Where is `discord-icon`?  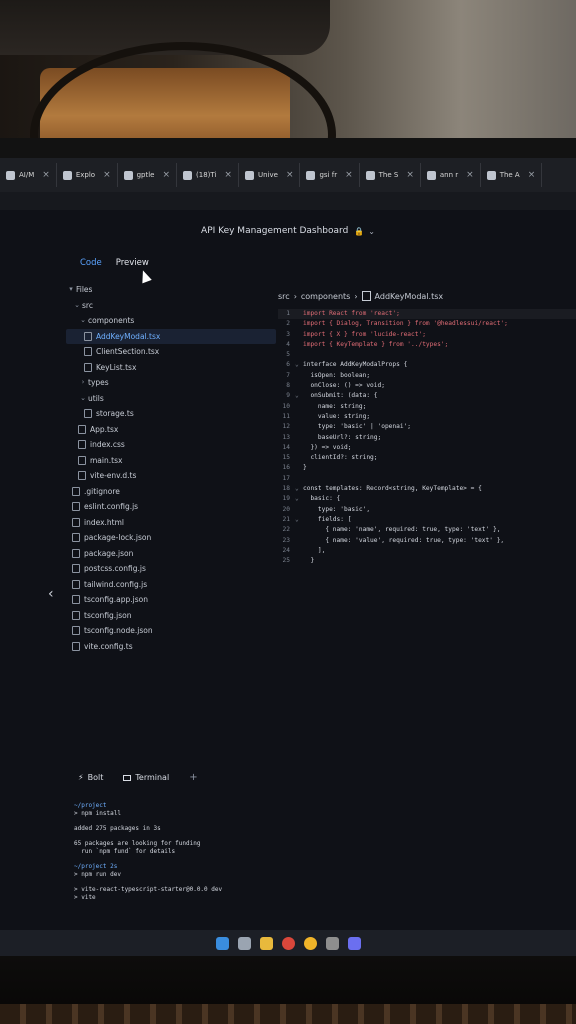
discord-icon is located at coordinates (354, 943).